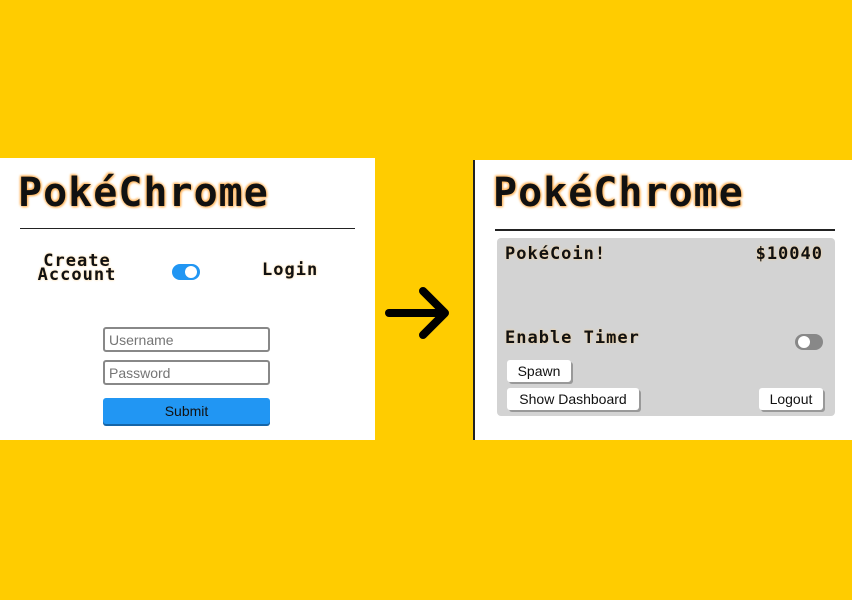 This screenshot has height=600, width=852. I want to click on submit-button: Submit, so click(186, 411).